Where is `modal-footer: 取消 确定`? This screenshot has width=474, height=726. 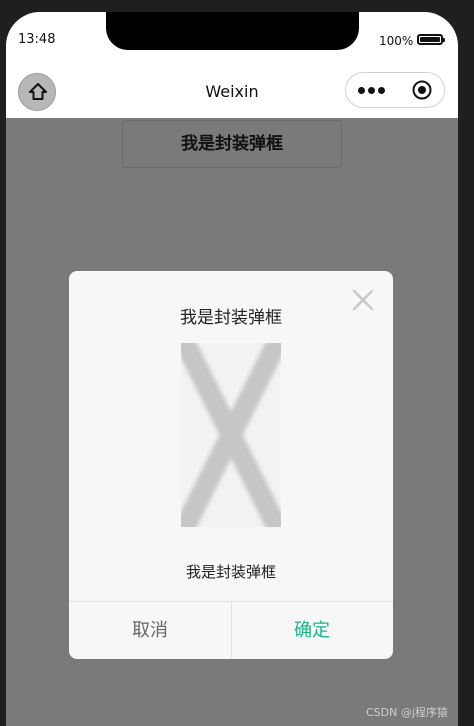
modal-footer: 取消 确定 is located at coordinates (231, 630).